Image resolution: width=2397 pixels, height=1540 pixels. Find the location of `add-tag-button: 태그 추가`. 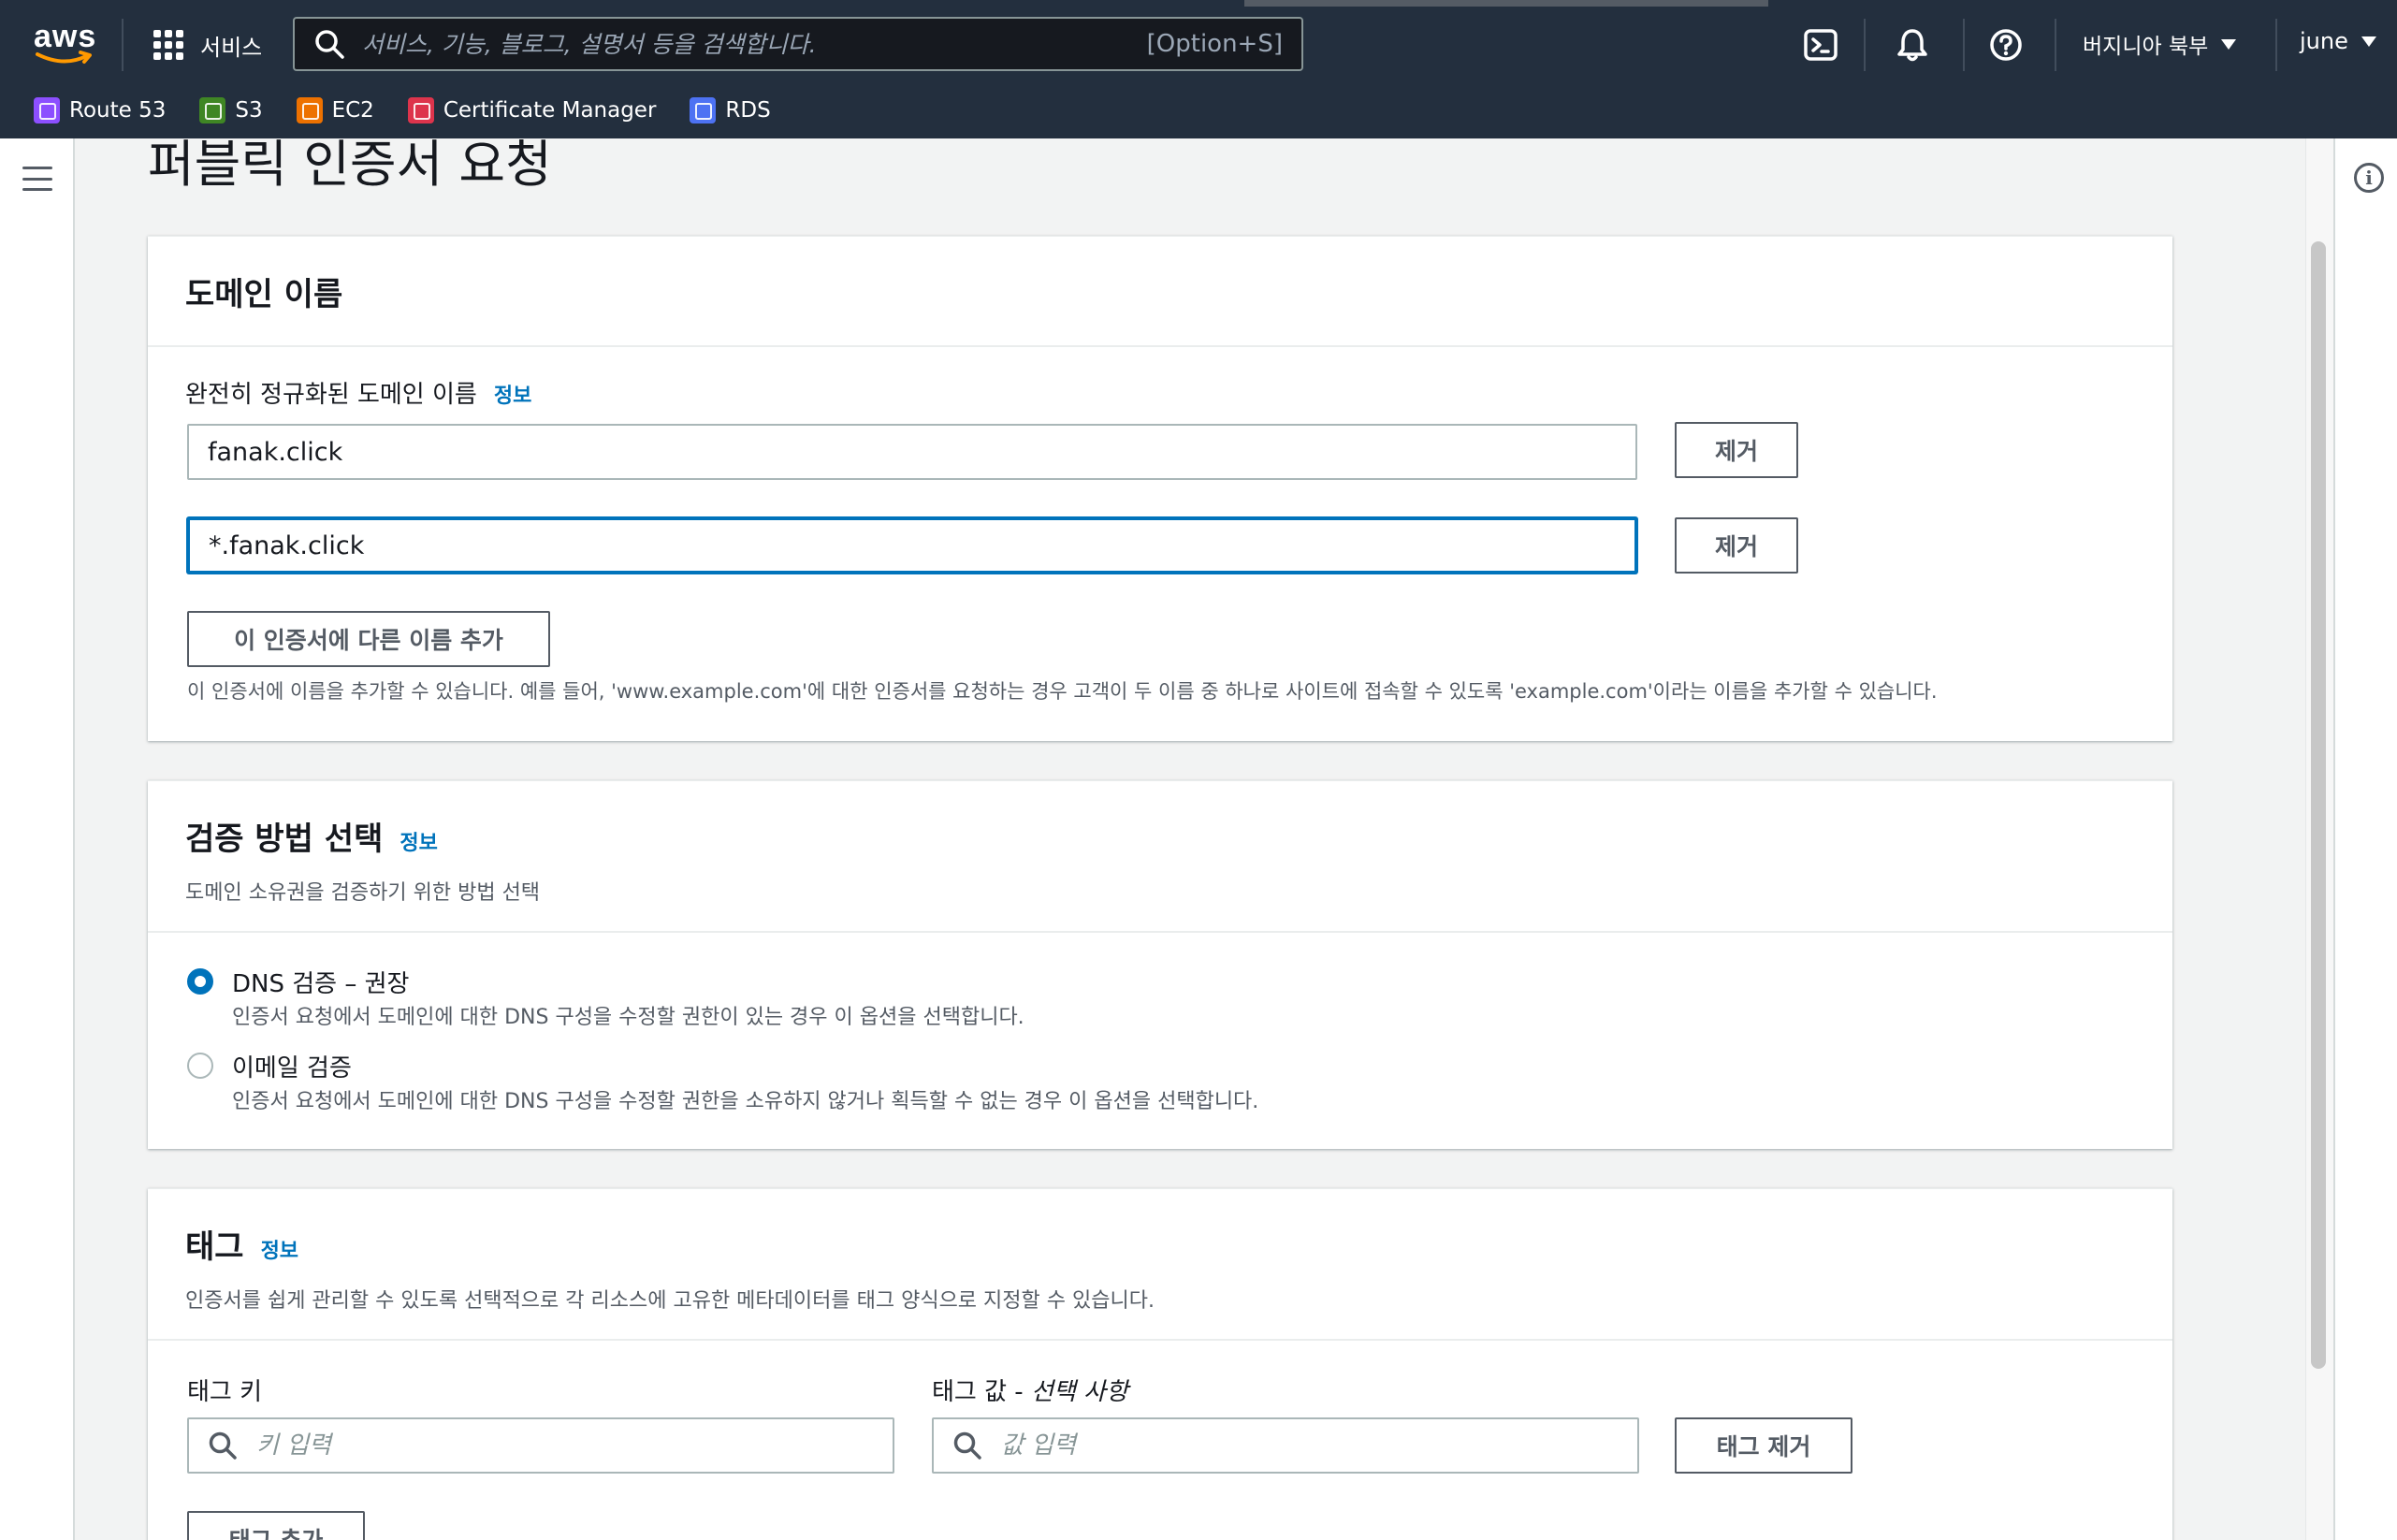

add-tag-button: 태그 추가 is located at coordinates (276, 1526).